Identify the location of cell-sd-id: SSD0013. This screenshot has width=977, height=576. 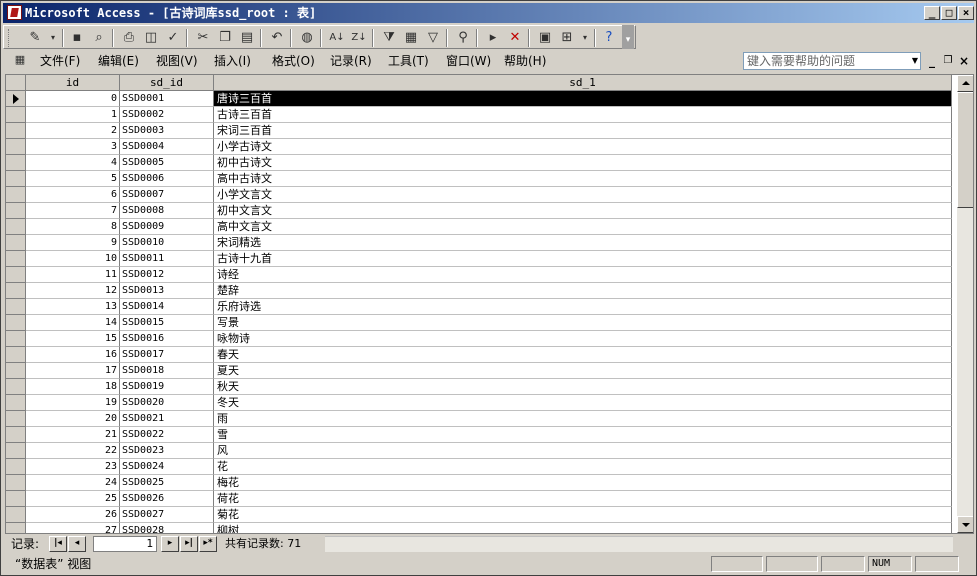
(167, 291).